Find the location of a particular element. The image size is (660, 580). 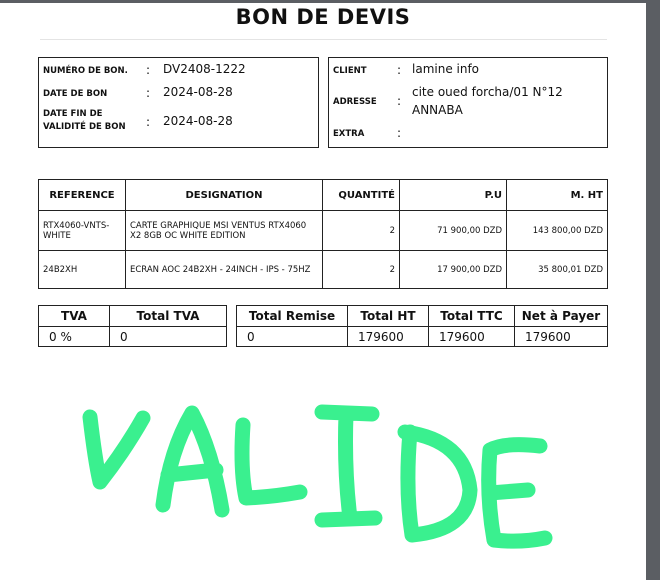

stamp-letter-l is located at coordinates (271, 461).